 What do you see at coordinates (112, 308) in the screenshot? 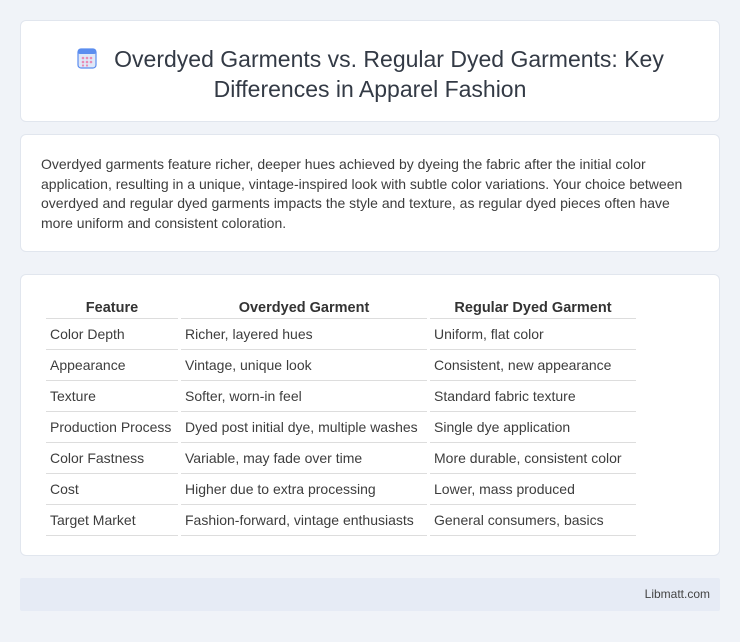
I see `header-feature: Feature` at bounding box center [112, 308].